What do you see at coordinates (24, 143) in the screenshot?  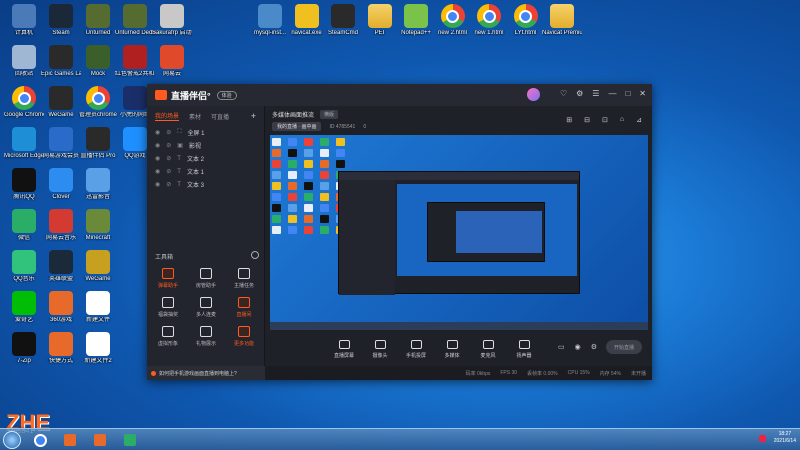 I see `desktop-icon: Microsoft Edge` at bounding box center [24, 143].